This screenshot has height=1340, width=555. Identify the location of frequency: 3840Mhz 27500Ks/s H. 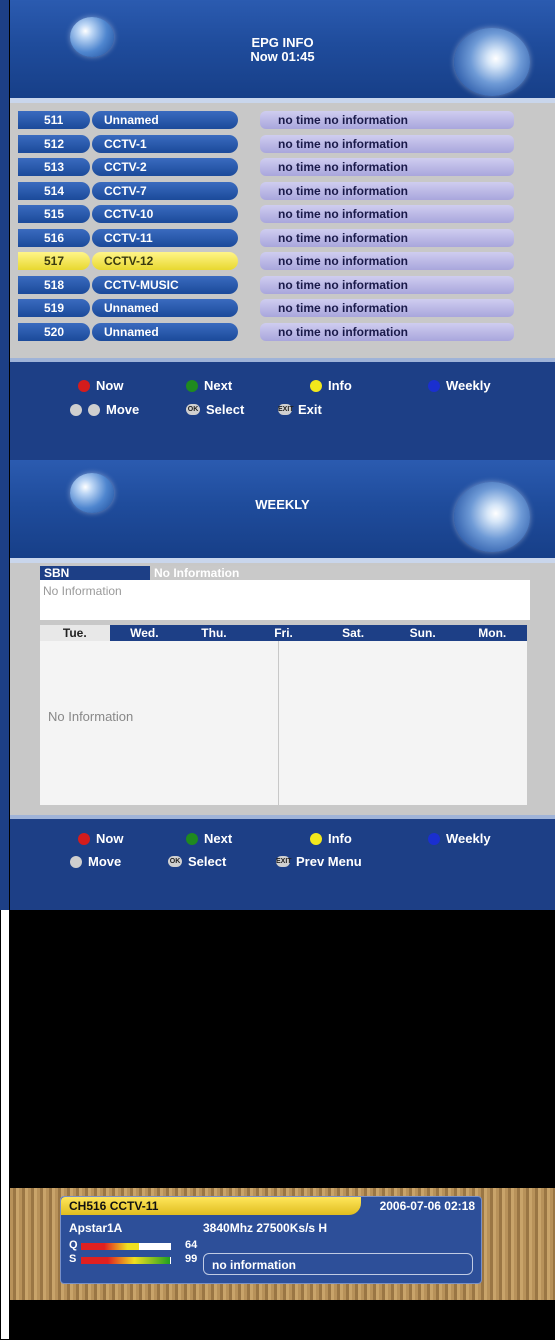
(265, 1228).